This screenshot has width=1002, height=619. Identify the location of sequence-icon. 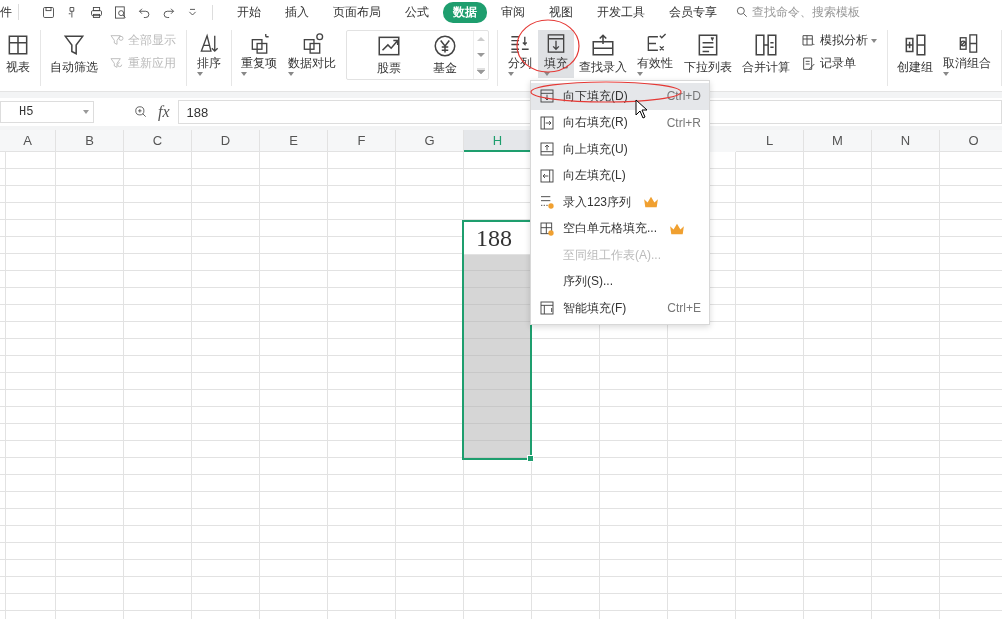
(547, 202).